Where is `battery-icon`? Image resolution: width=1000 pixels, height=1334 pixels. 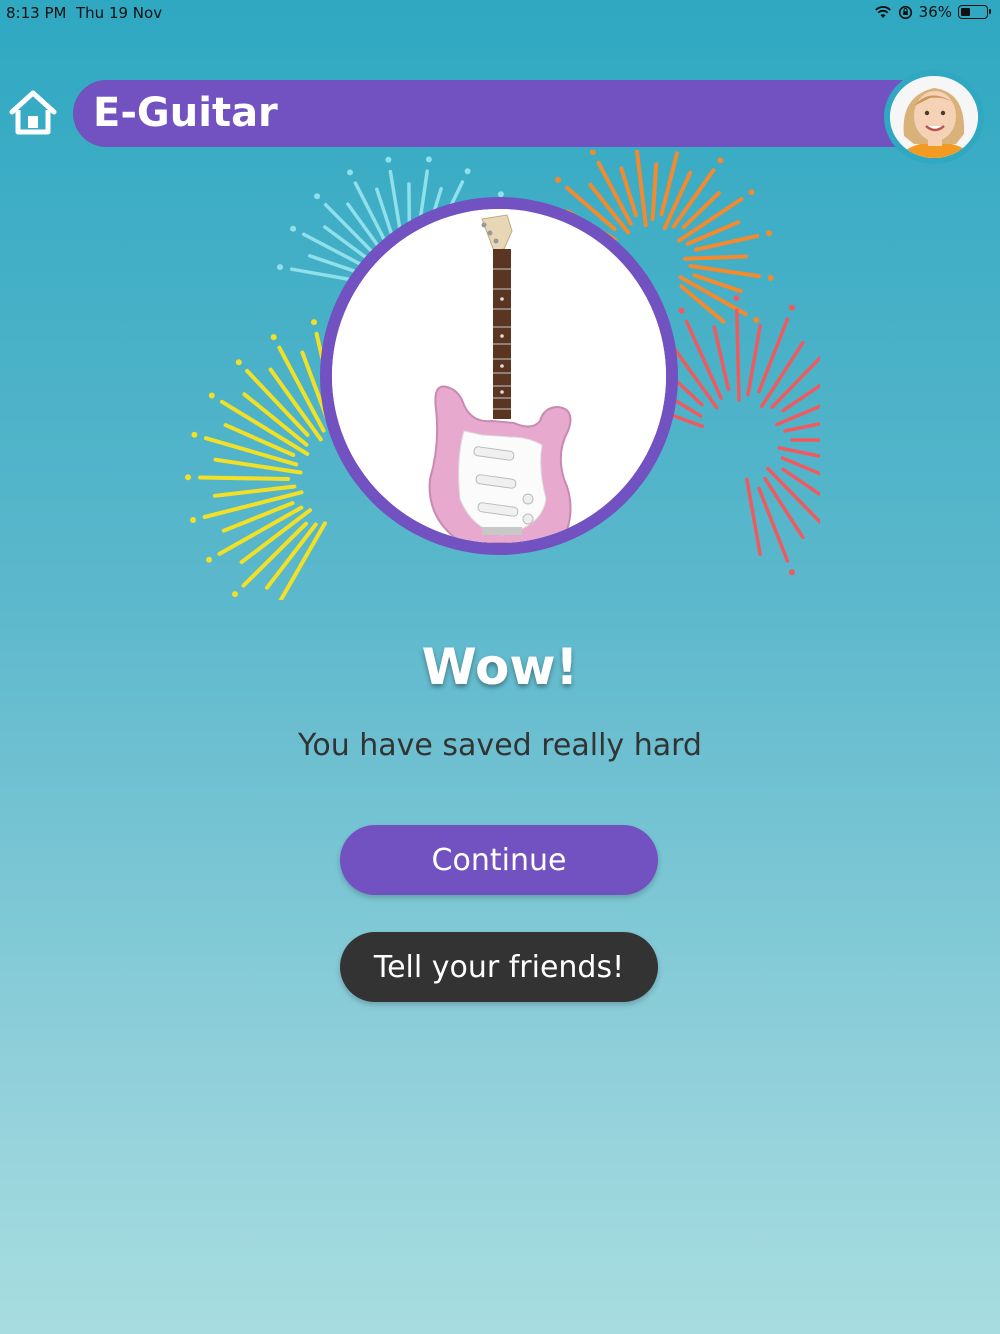
battery-icon is located at coordinates (974, 12).